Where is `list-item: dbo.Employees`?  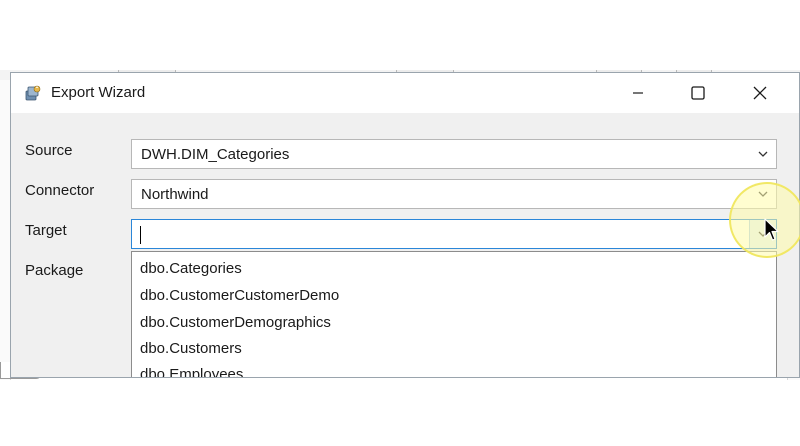
list-item: dbo.Employees is located at coordinates (191, 371).